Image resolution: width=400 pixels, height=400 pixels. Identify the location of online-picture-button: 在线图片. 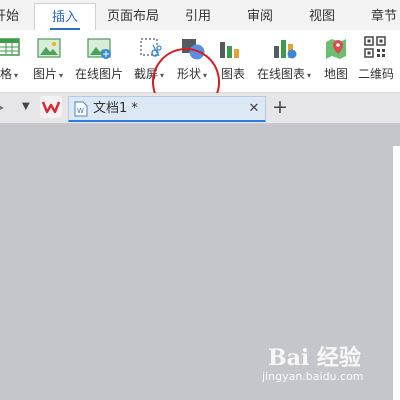
(99, 61).